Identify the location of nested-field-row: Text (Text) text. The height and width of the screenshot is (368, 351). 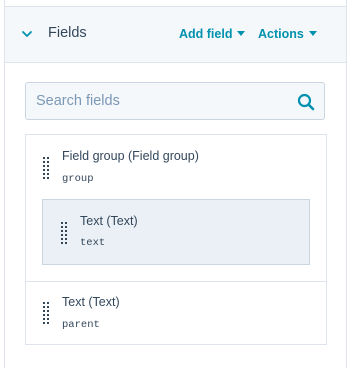
(176, 232).